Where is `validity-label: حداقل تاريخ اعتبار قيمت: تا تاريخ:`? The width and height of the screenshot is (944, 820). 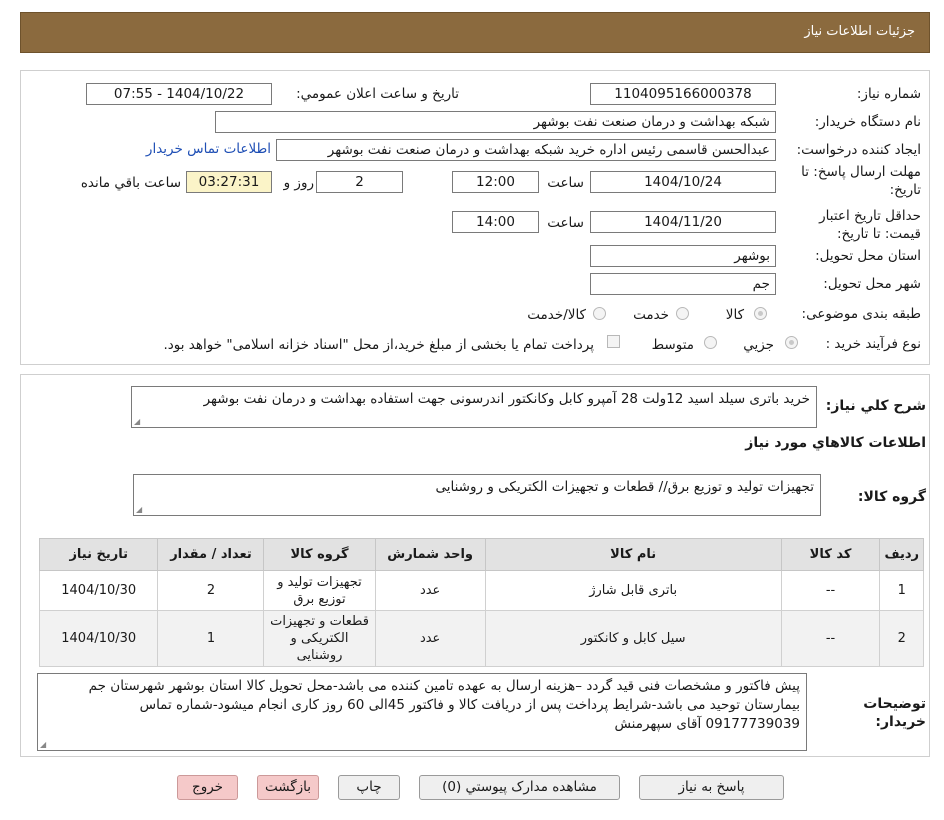 validity-label: حداقل تاريخ اعتبار قيمت: تا تاريخ: is located at coordinates (870, 225).